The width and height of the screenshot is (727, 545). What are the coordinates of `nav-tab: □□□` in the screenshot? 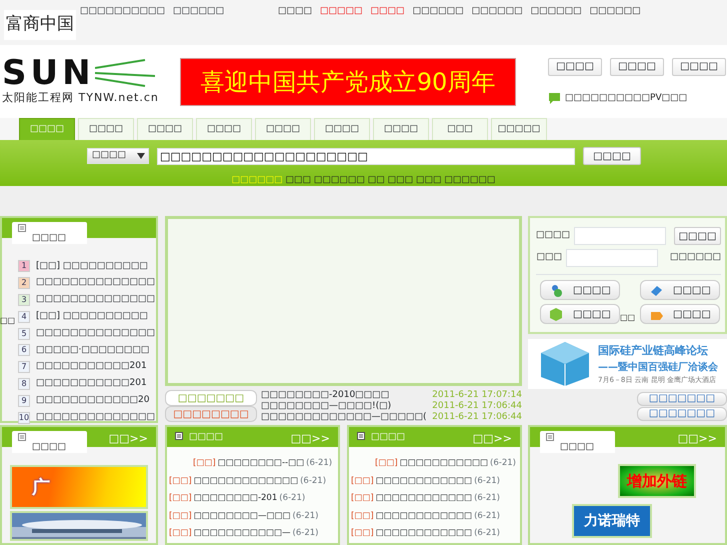 It's located at (460, 129).